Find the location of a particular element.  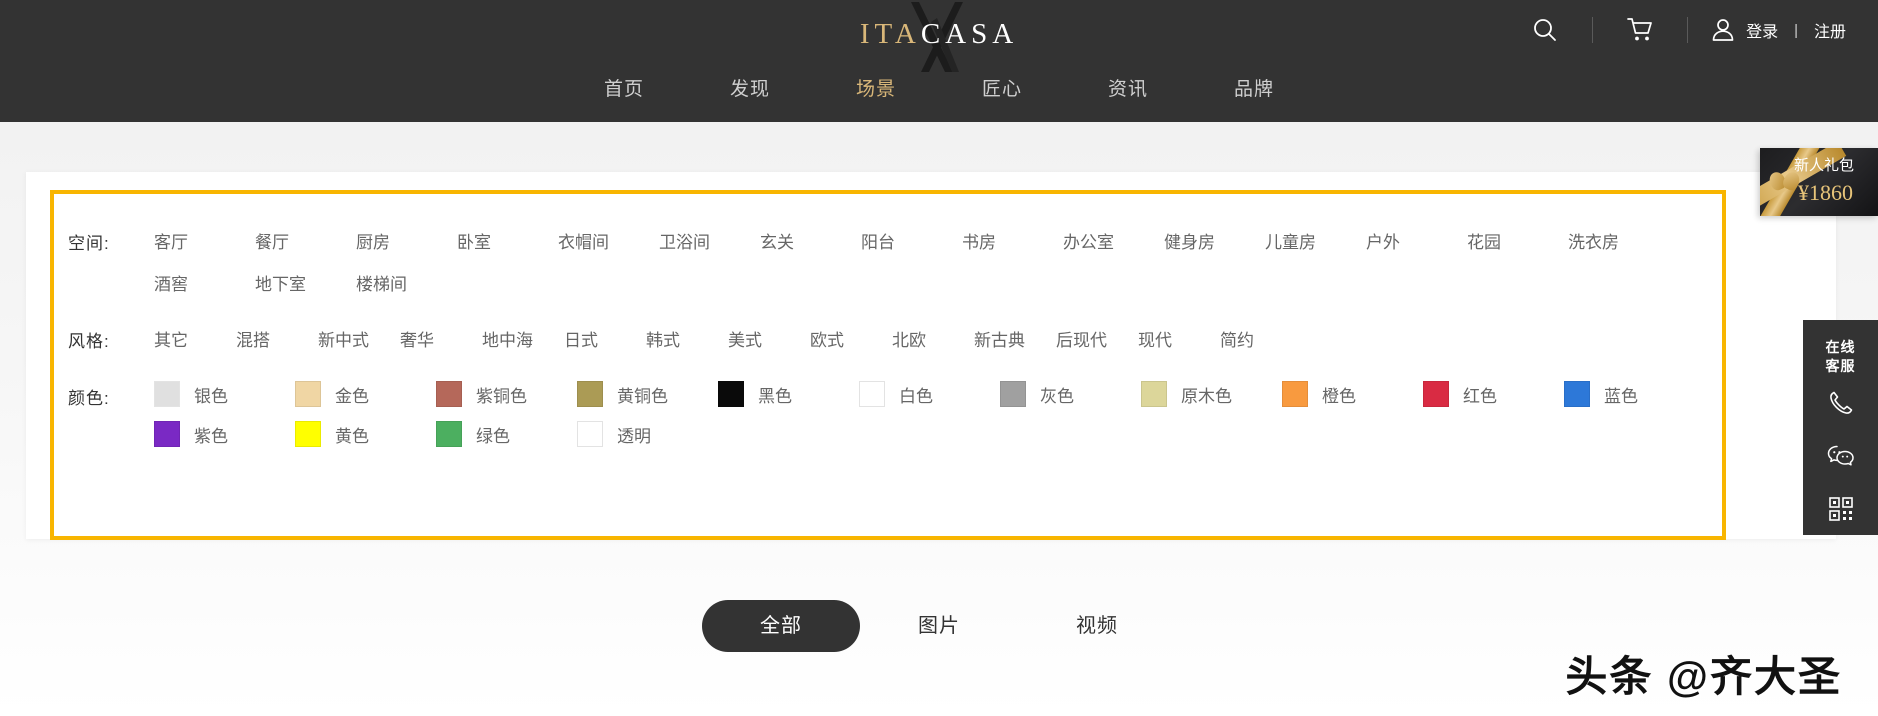

filter-option-style: 后现代 is located at coordinates (1097, 341).